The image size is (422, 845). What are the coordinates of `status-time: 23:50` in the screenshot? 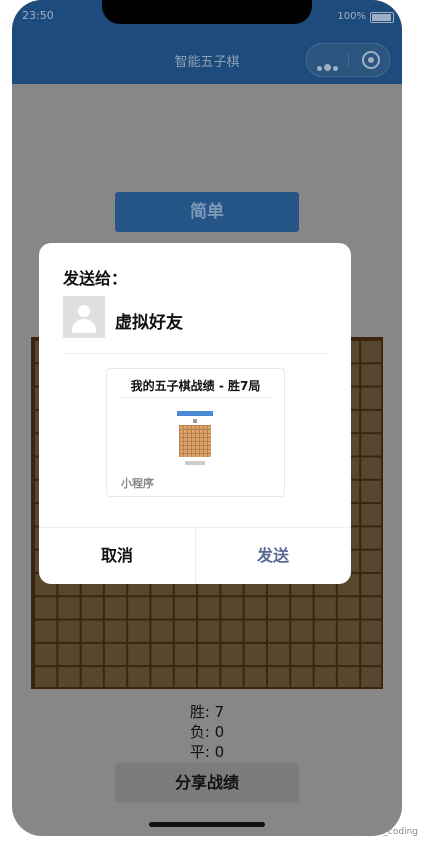 It's located at (38, 15).